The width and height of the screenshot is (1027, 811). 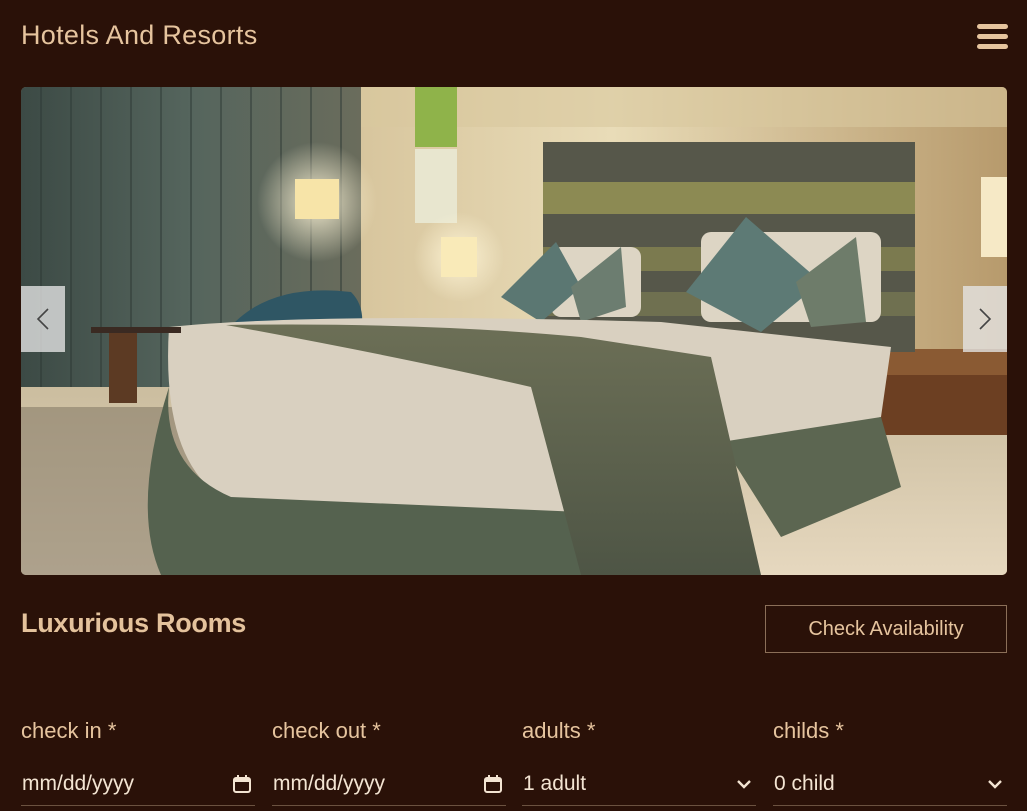 What do you see at coordinates (139, 35) in the screenshot?
I see `site-title: Hotels And Resorts` at bounding box center [139, 35].